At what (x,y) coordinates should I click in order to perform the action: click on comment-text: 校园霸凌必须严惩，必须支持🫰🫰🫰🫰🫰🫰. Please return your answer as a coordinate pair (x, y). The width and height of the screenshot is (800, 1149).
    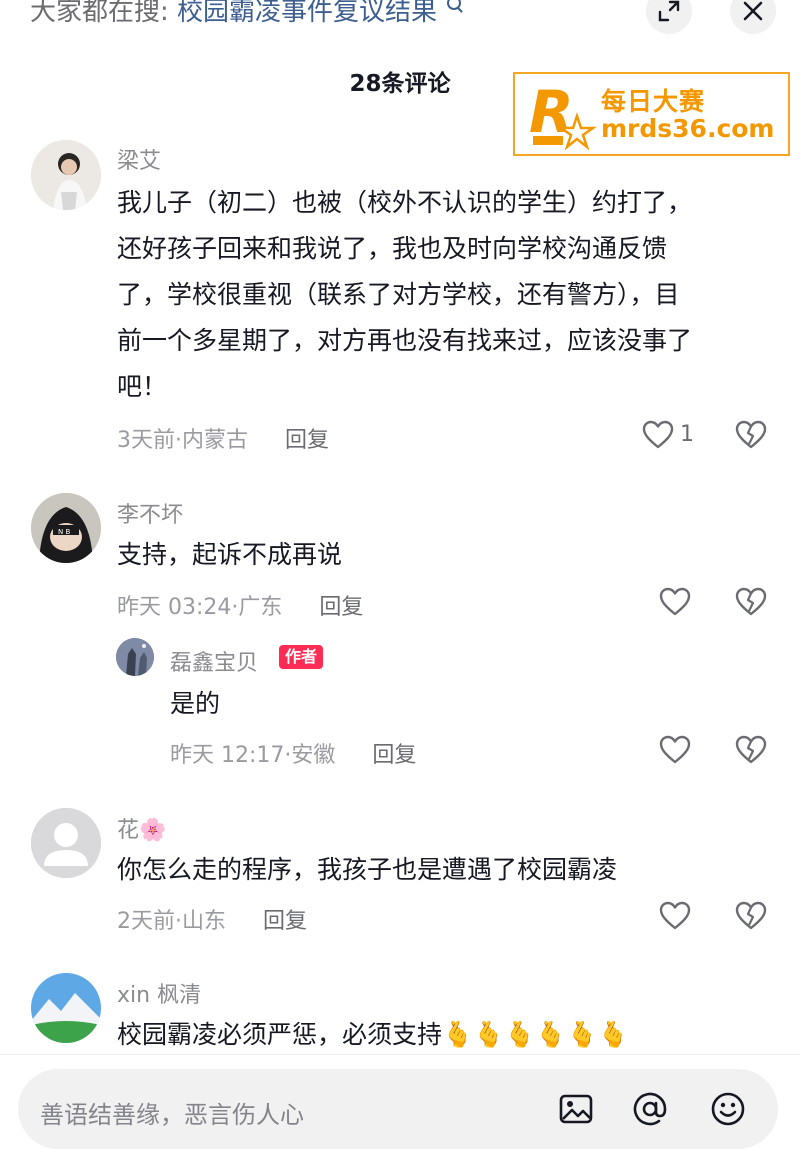
    Looking at the image, I should click on (447, 1035).